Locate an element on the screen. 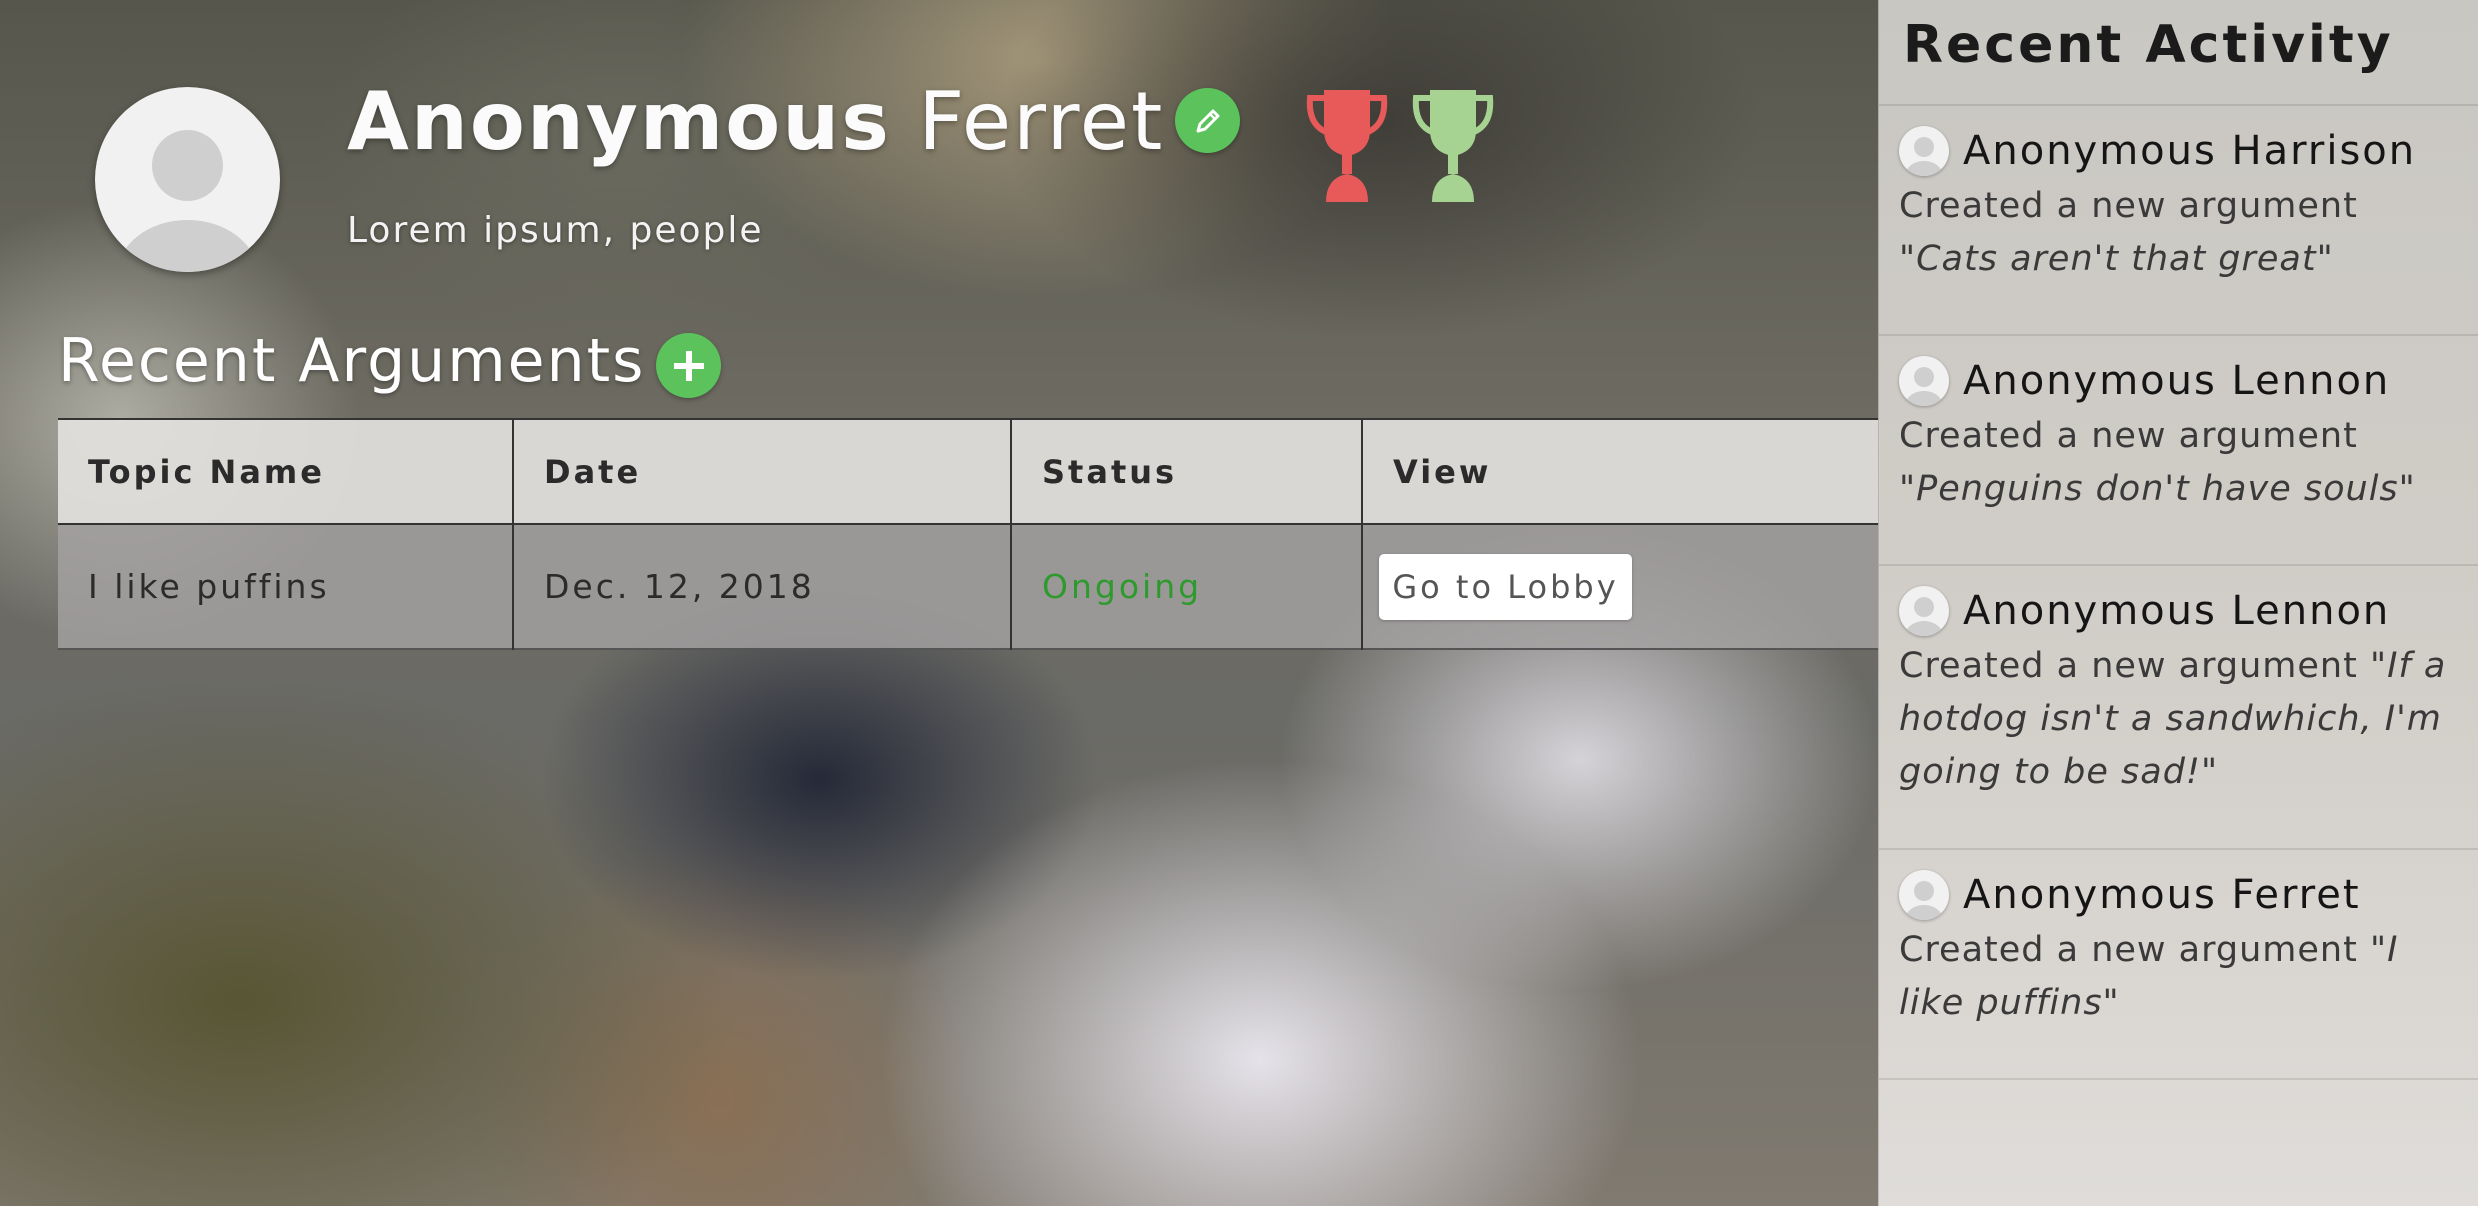 This screenshot has width=2478, height=1206. plus-icon is located at coordinates (689, 366).